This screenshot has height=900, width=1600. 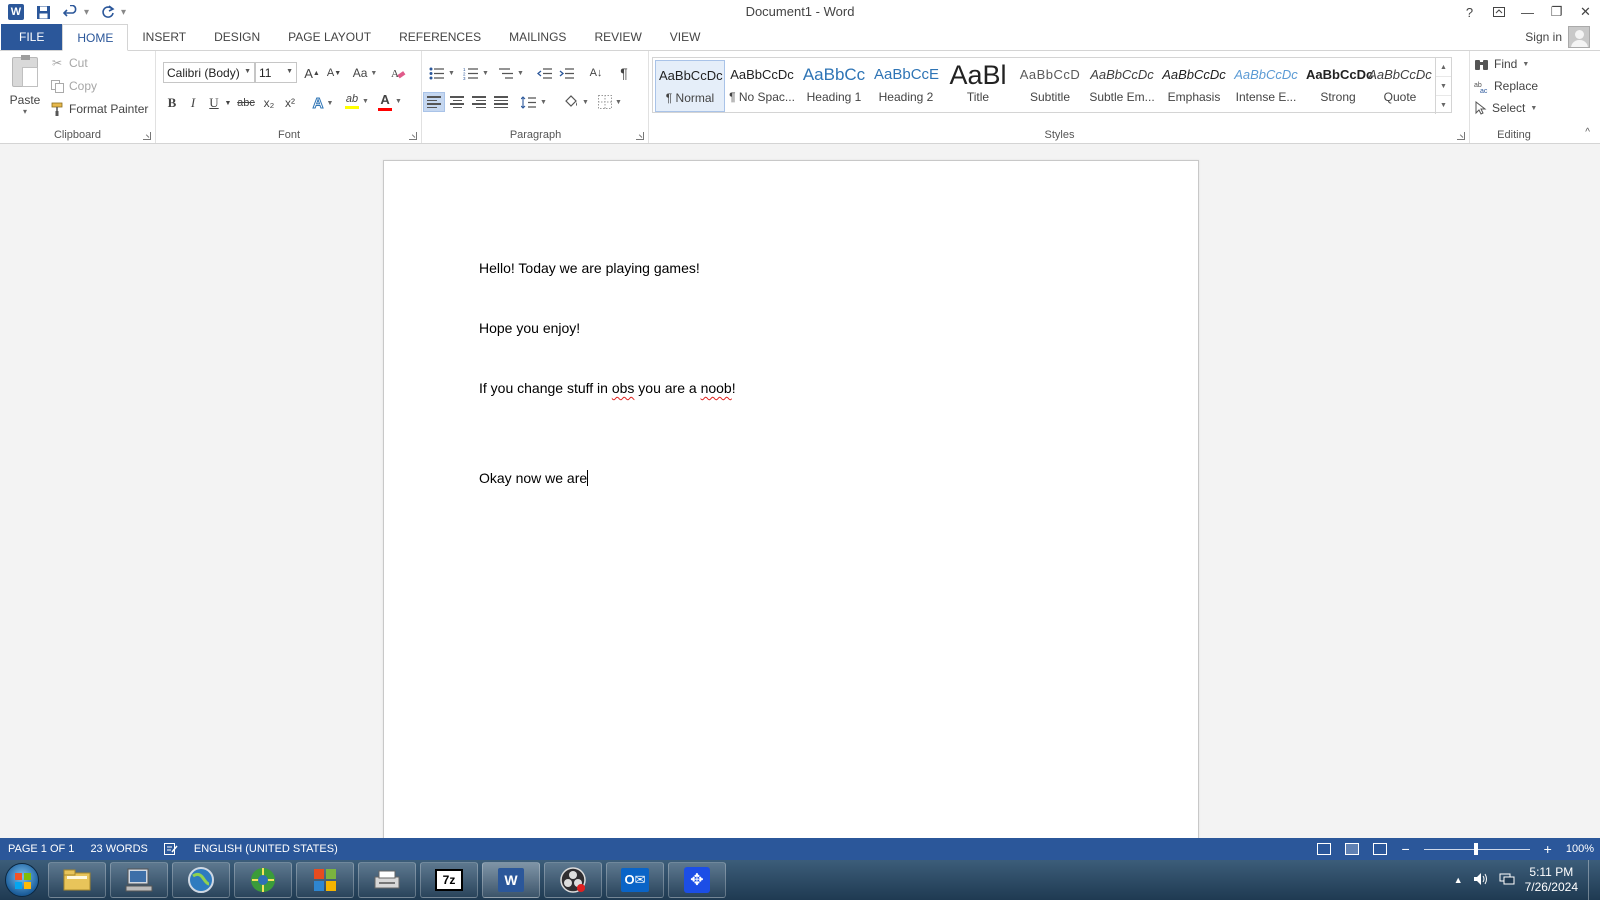 I want to click on paste-button: Paste ▾, so click(x=25, y=87).